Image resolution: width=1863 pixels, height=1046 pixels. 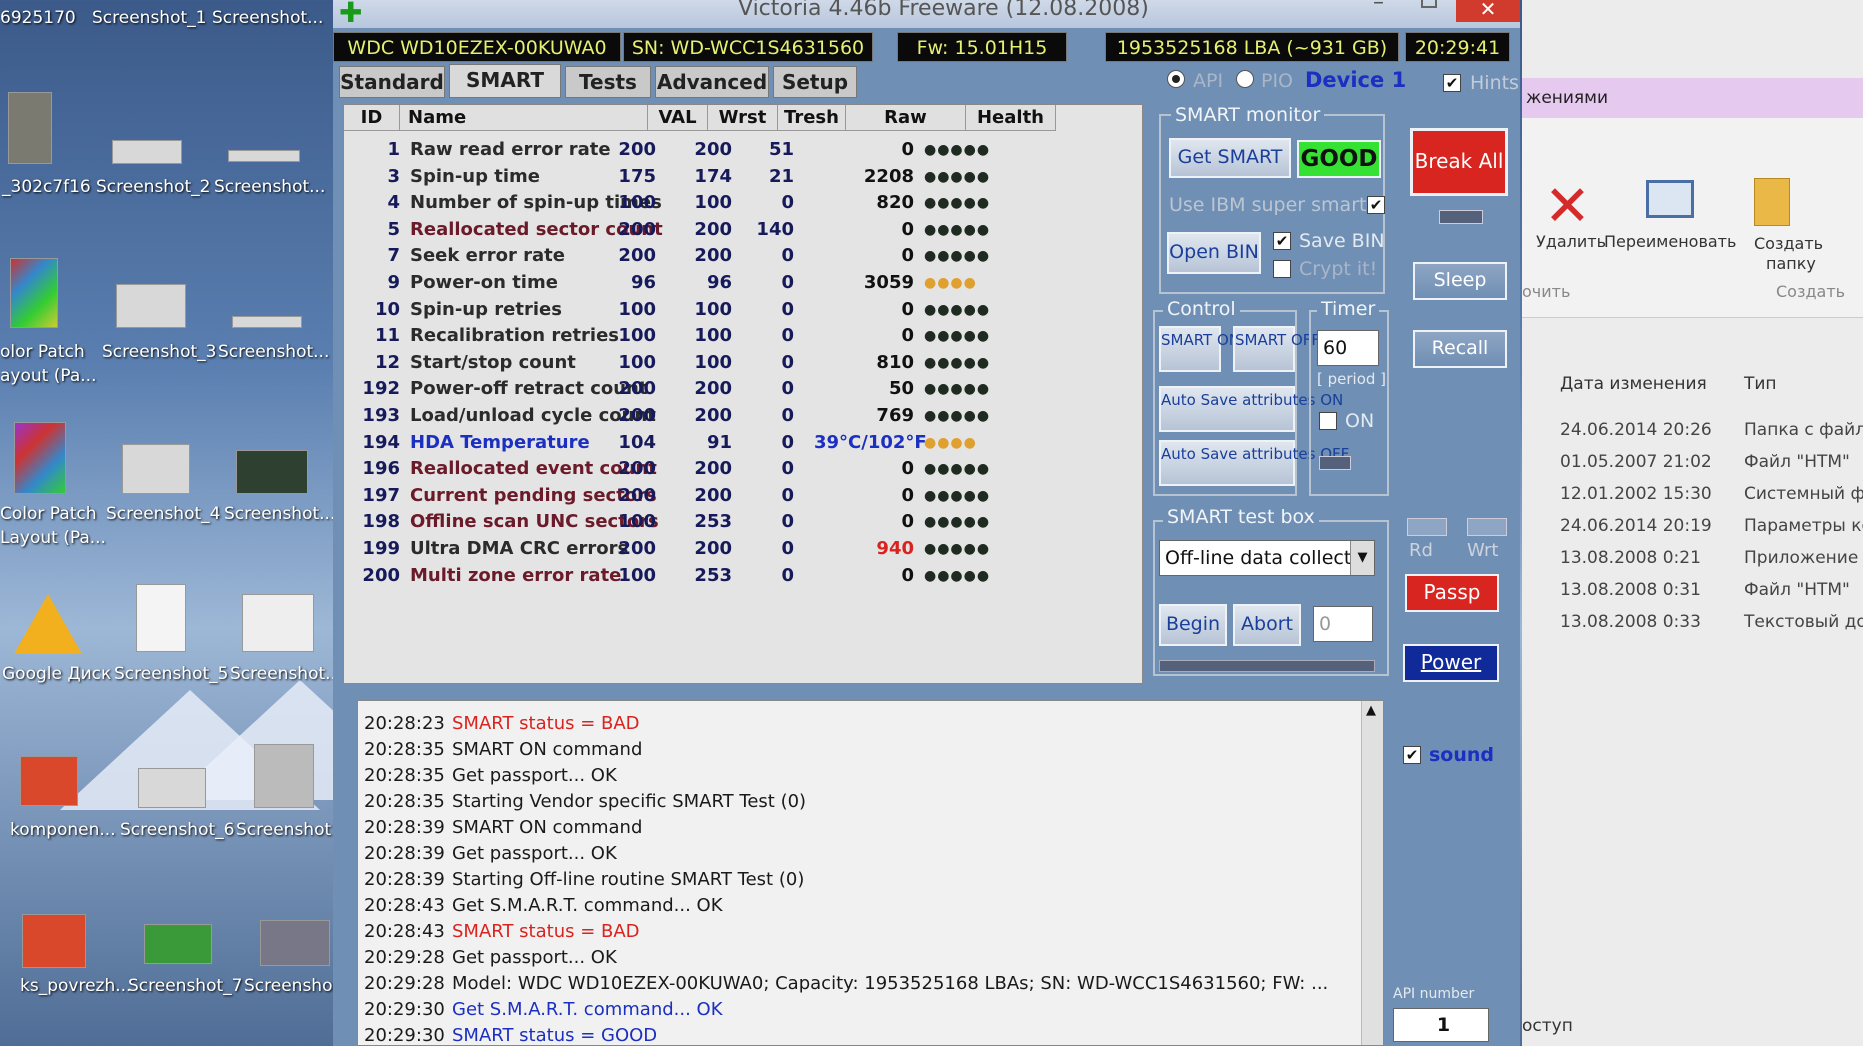 What do you see at coordinates (1214, 253) in the screenshot?
I see `open-bin-button: Open BIN` at bounding box center [1214, 253].